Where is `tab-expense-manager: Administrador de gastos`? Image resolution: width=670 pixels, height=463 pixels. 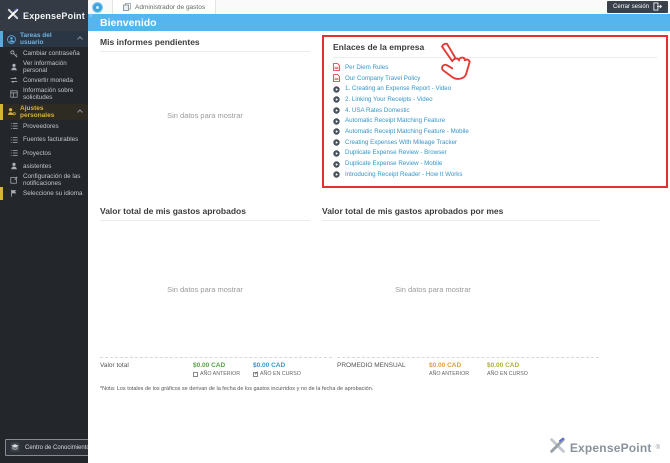 tab-expense-manager: Administrador de gastos is located at coordinates (164, 7).